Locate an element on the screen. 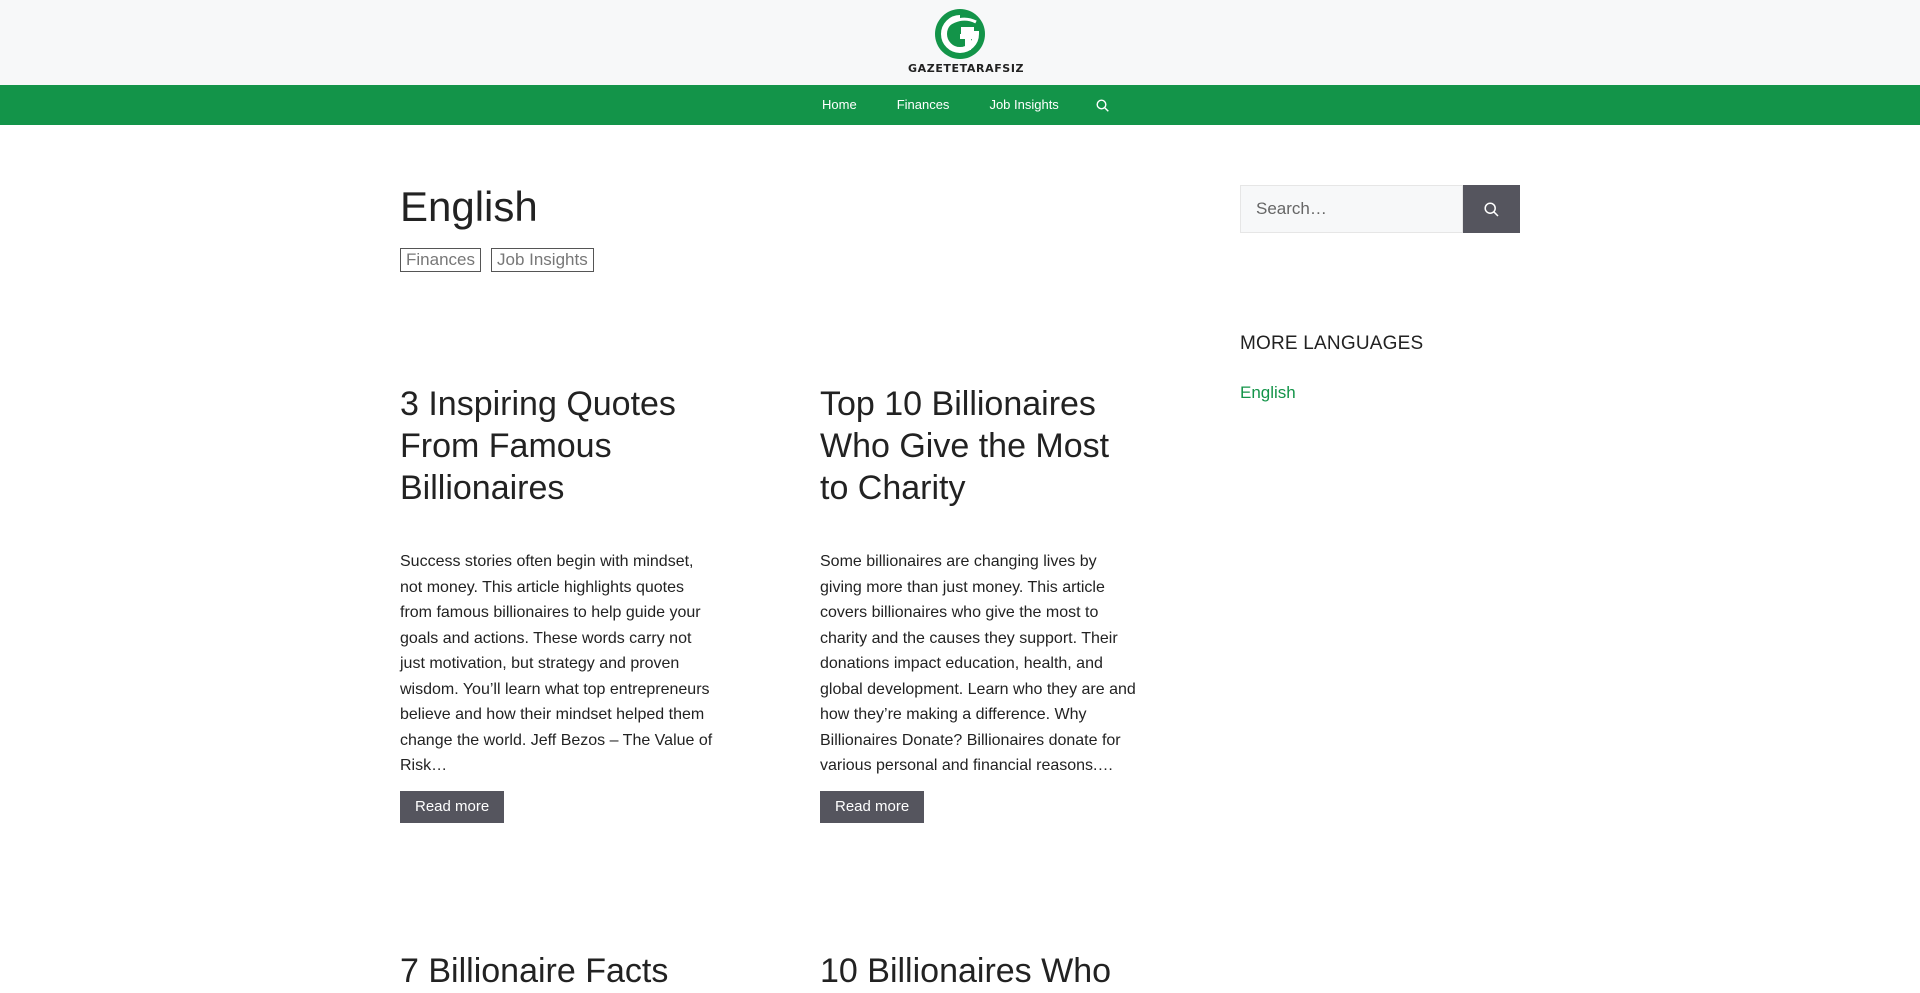 Image resolution: width=1920 pixels, height=993 pixels. logo-mark-icon is located at coordinates (960, 34).